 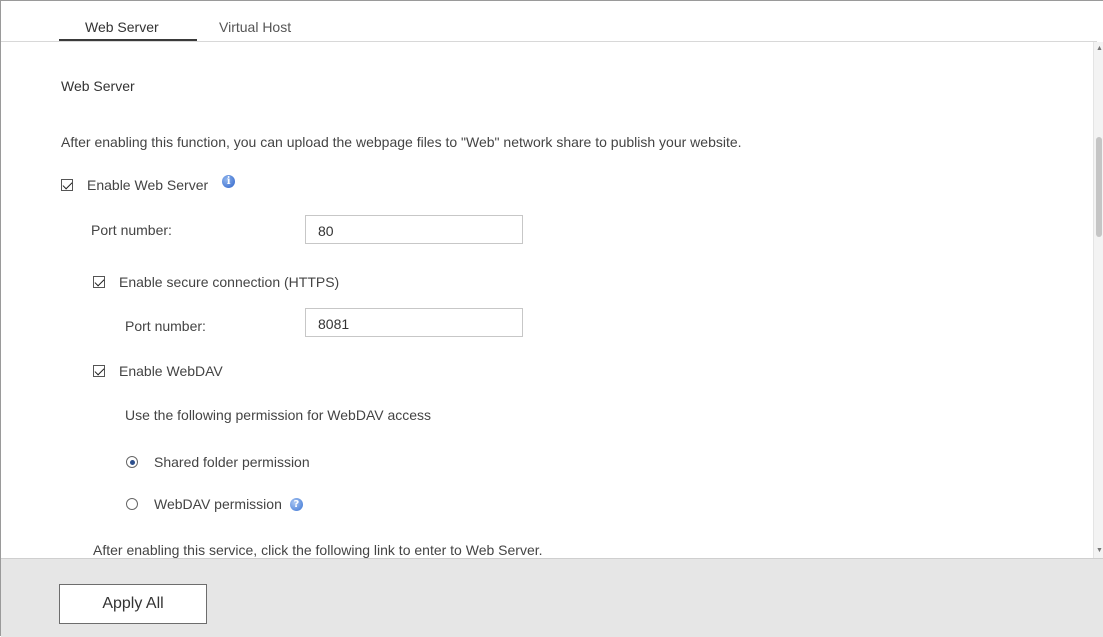 I want to click on enable-webdav-checkbox, so click(x=99, y=371).